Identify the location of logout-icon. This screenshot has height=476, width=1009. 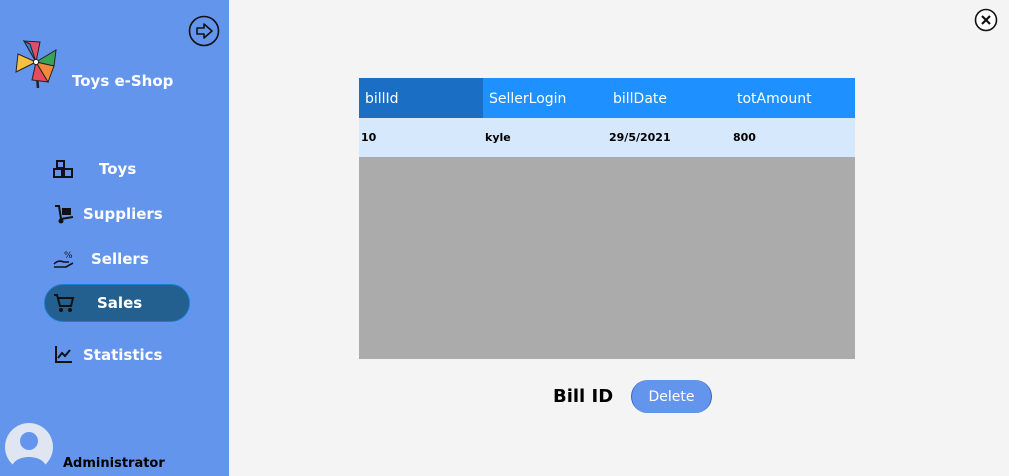
(204, 31).